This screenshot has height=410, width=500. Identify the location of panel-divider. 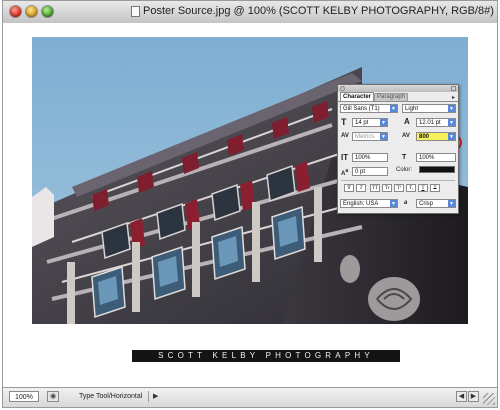
(398, 180).